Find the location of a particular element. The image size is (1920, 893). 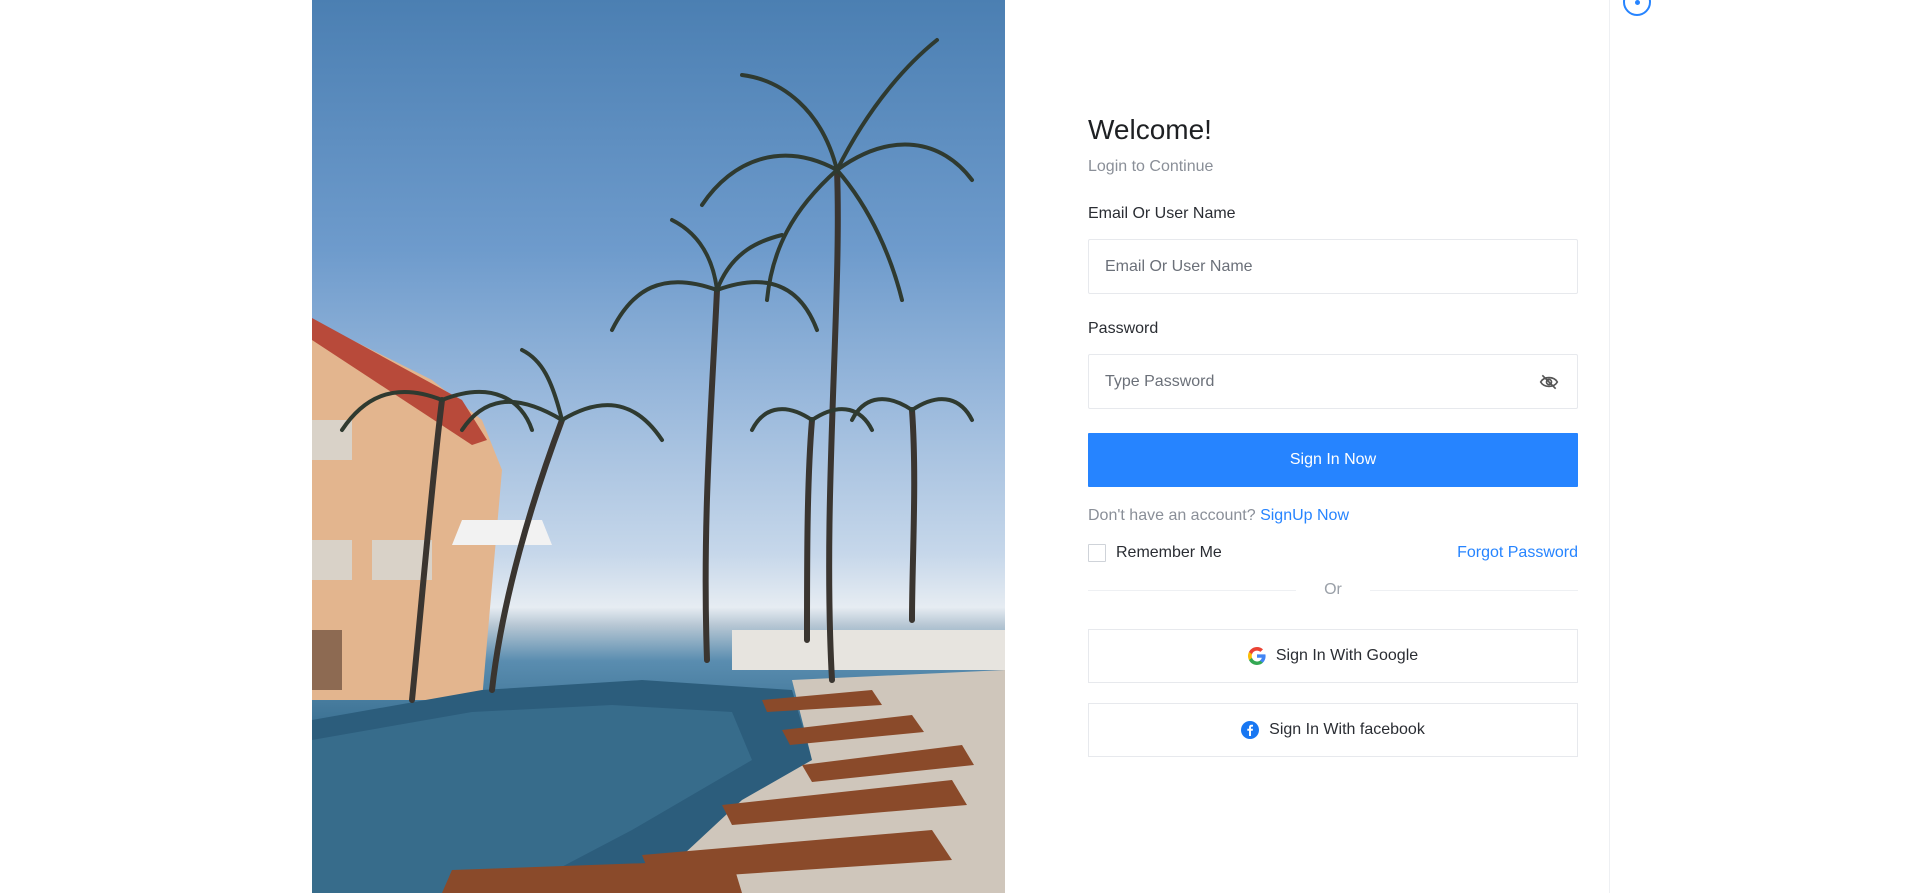

email-label: Email Or User Name is located at coordinates (1162, 213).